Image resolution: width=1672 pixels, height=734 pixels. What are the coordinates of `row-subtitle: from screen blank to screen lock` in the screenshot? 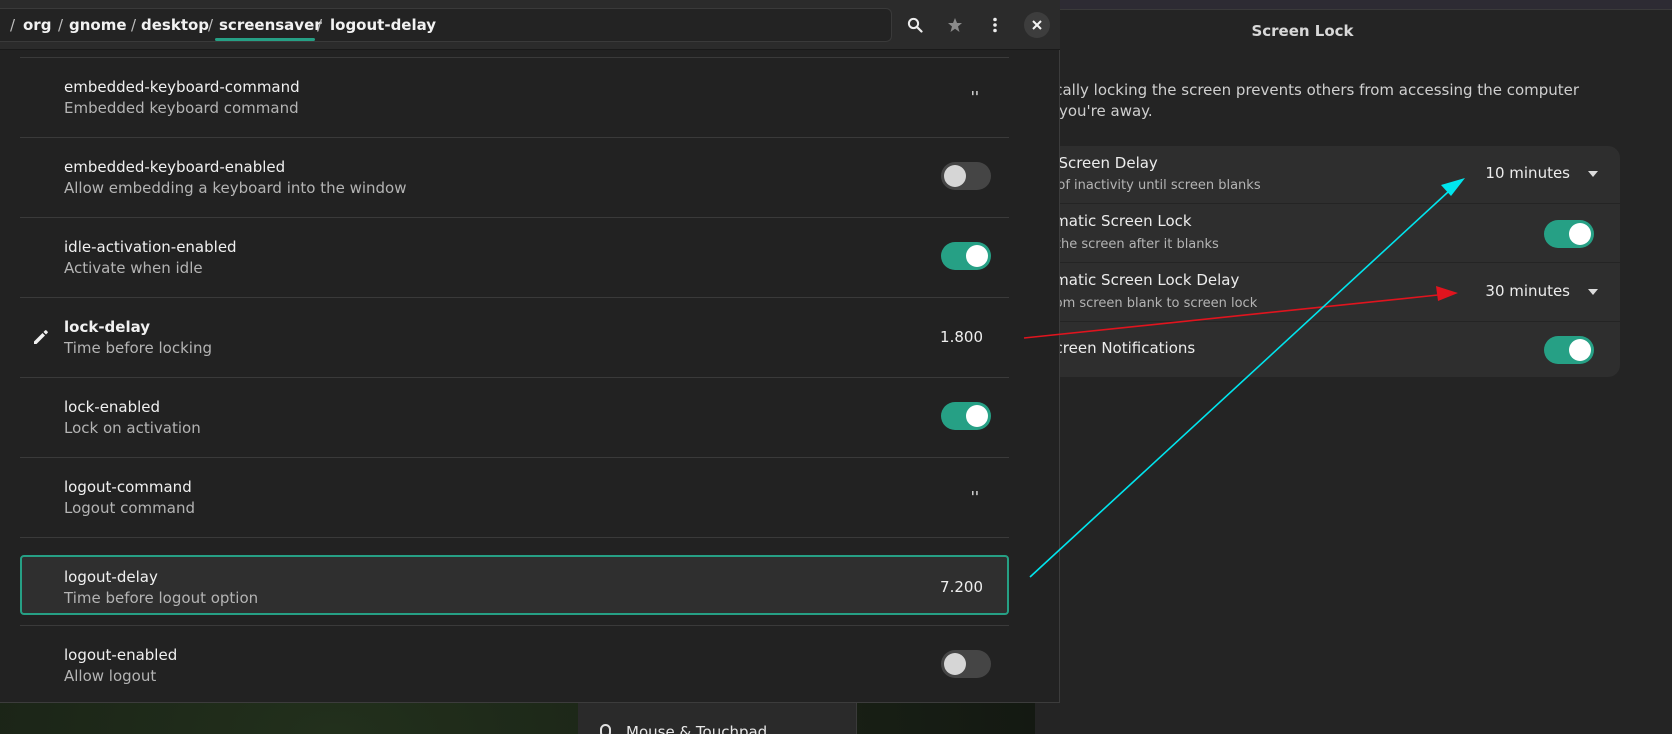 It's located at (1151, 303).